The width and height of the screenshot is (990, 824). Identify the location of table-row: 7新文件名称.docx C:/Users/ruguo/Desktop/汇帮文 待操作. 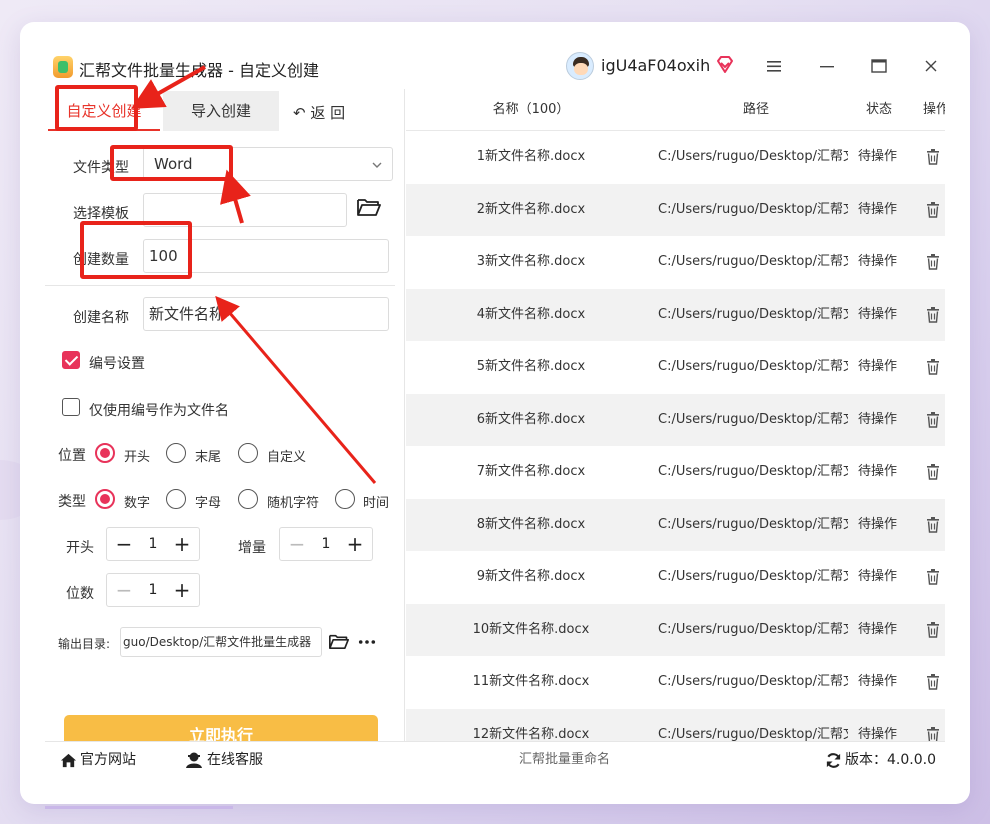
(675, 472).